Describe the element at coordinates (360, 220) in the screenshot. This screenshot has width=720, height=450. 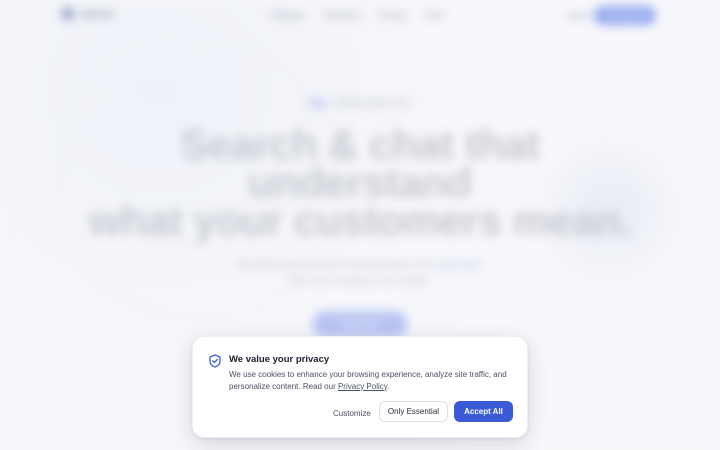
I see `hero-line-3: what your customers mean.` at that location.